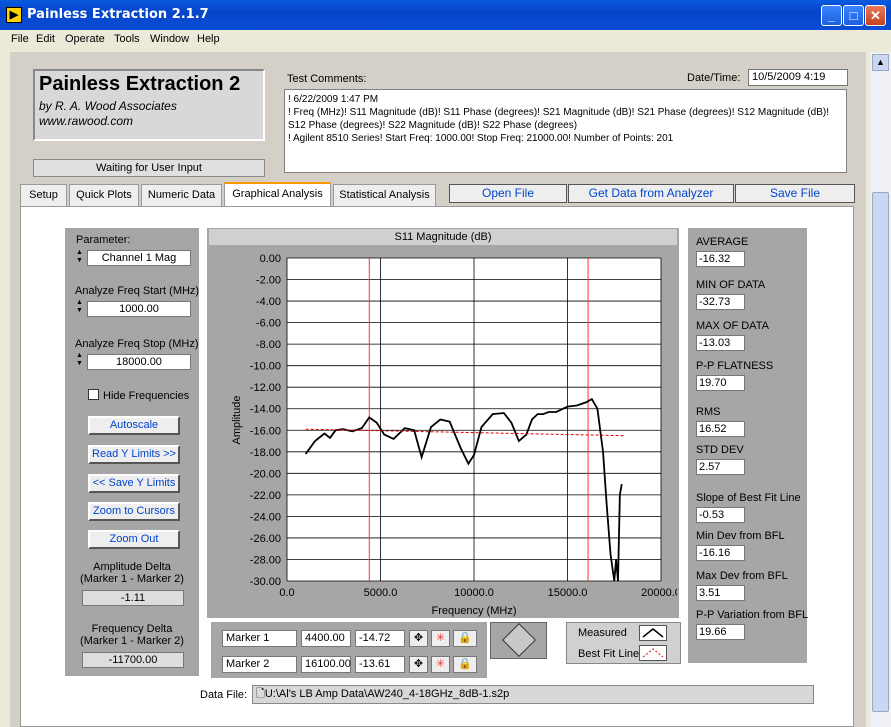 The width and height of the screenshot is (891, 727). I want to click on amp-delta-sublabel: (Marker 1 - Marker 2), so click(132, 579).